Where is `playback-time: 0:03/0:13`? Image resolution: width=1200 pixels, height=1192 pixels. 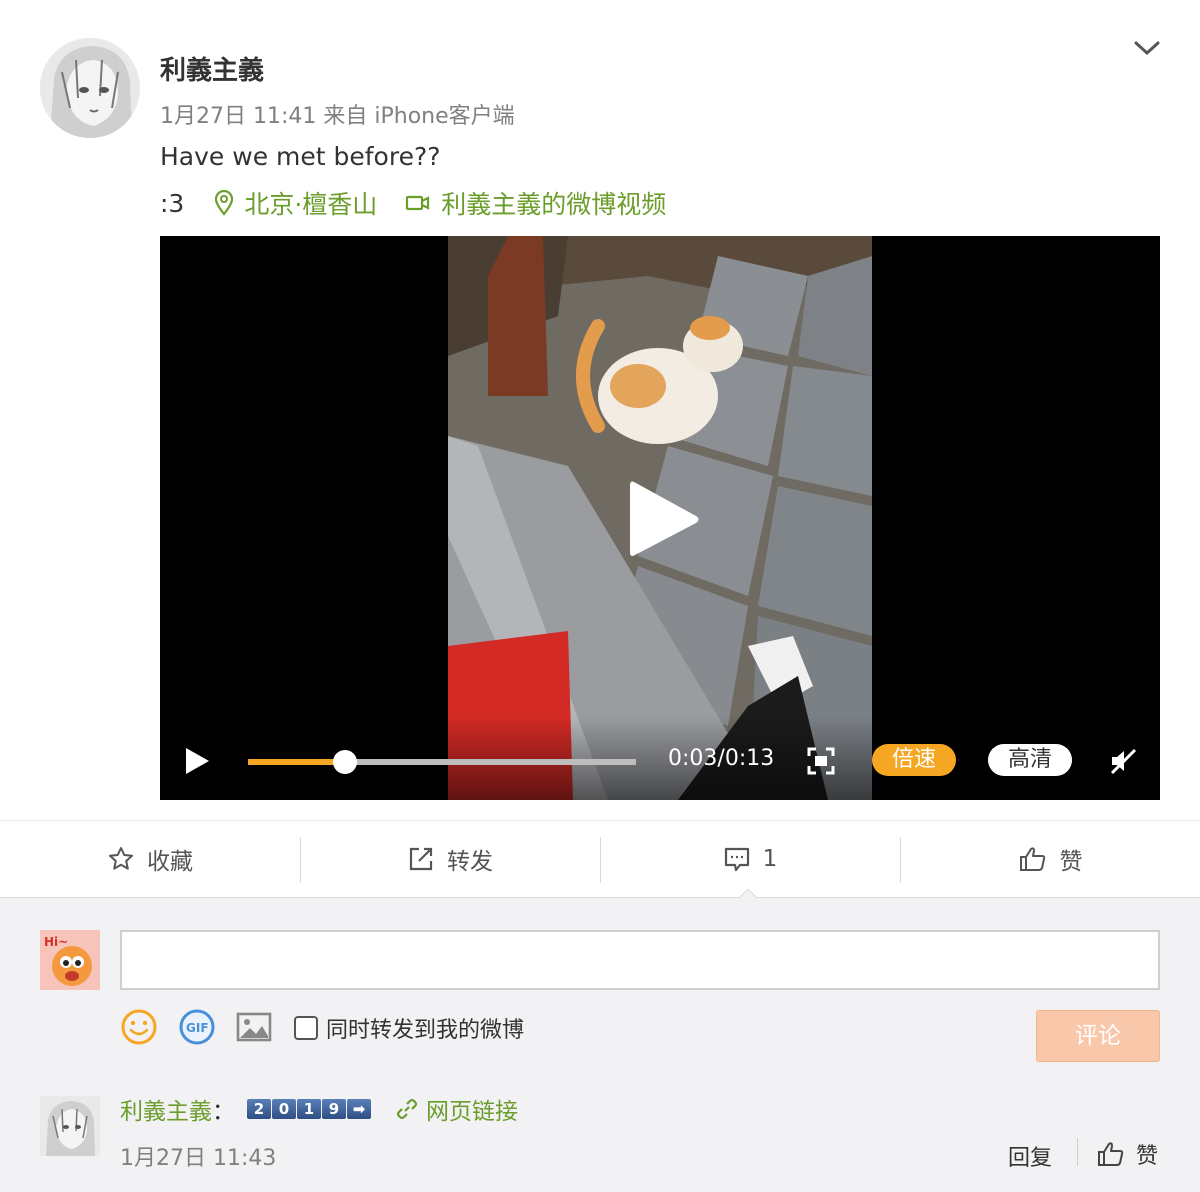 playback-time: 0:03/0:13 is located at coordinates (721, 758).